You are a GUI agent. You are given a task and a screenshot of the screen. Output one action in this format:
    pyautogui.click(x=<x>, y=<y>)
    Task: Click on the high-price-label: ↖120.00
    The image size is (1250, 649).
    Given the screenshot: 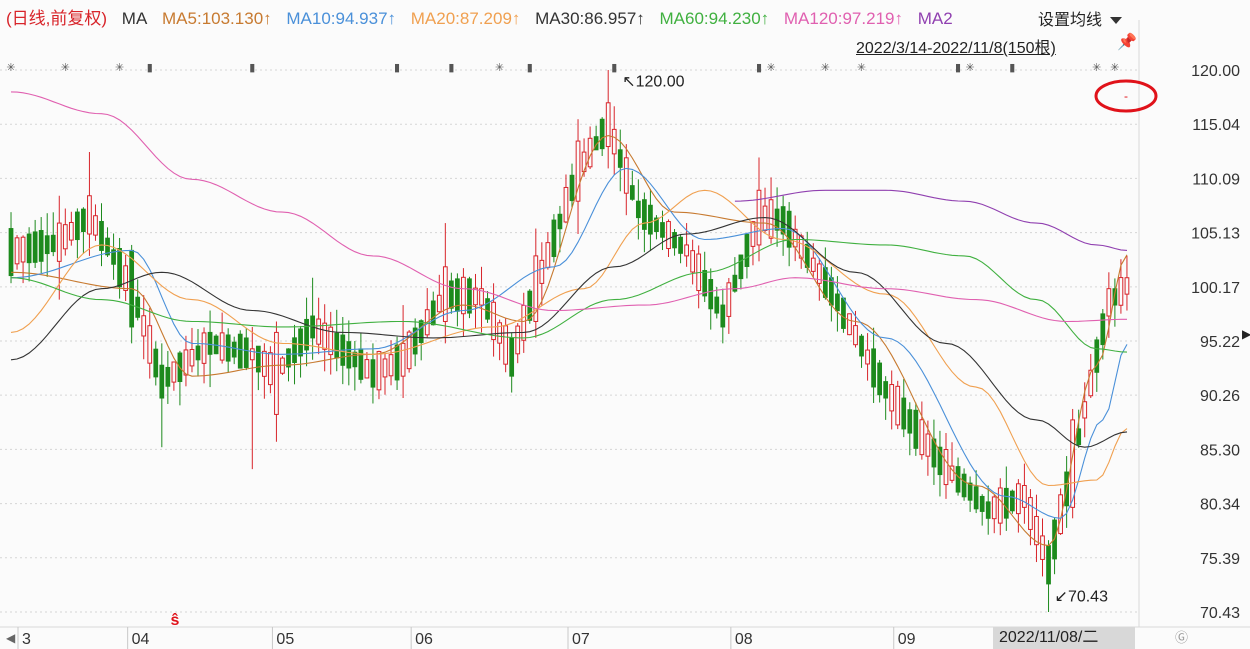 What is the action you would take?
    pyautogui.click(x=653, y=81)
    